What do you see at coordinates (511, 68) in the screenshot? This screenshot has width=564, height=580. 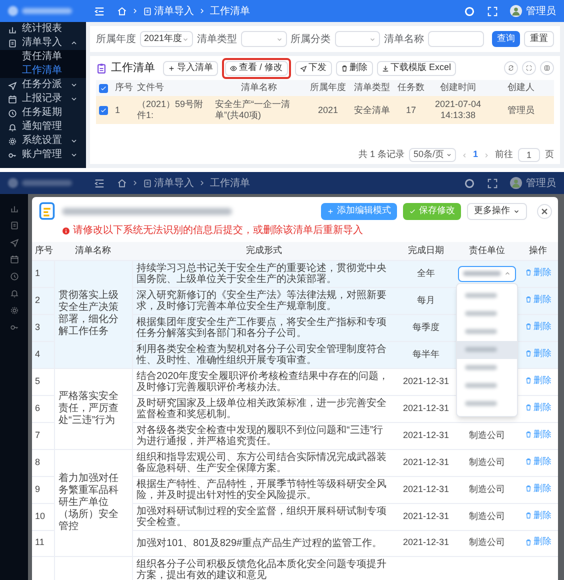 I see `refresh-icon` at bounding box center [511, 68].